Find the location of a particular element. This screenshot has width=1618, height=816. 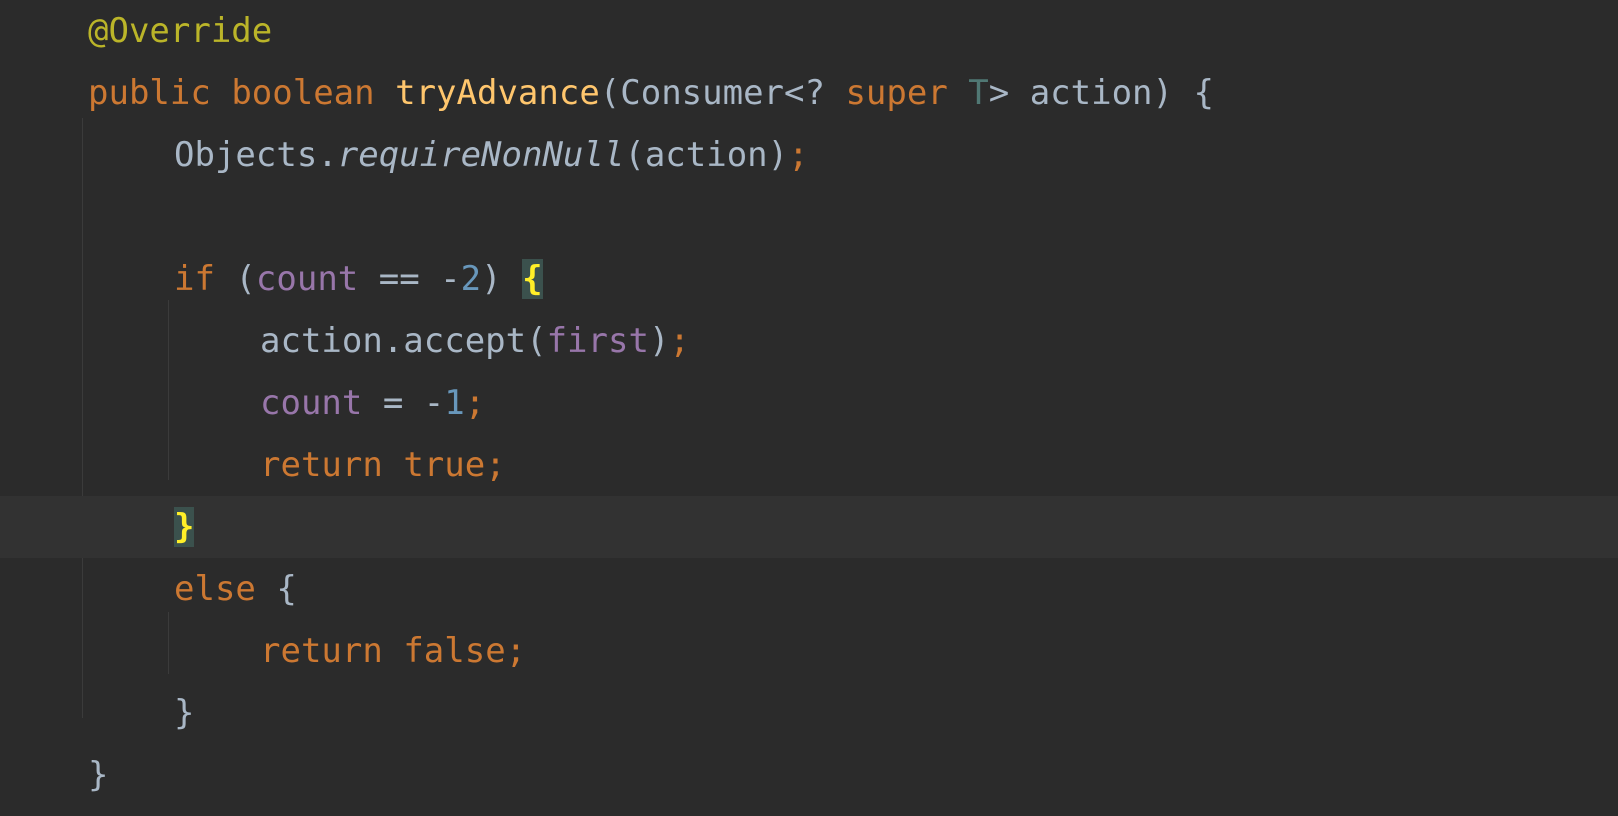

matched-brace: } is located at coordinates (184, 527).